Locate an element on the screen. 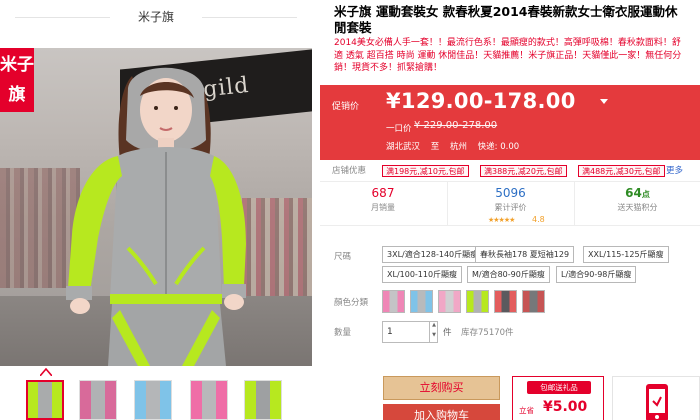  rating-stars-icon: ★★★★★ is located at coordinates (501, 220).